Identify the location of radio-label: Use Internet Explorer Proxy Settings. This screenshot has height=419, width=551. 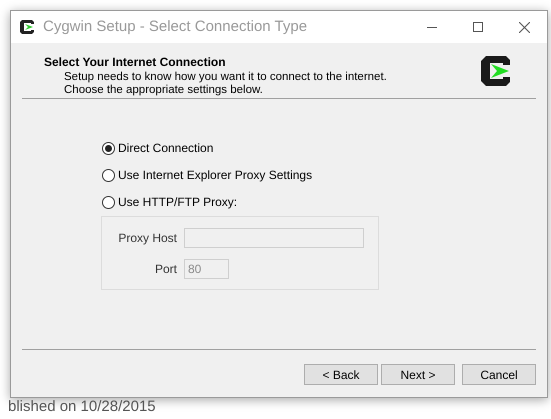
(215, 175).